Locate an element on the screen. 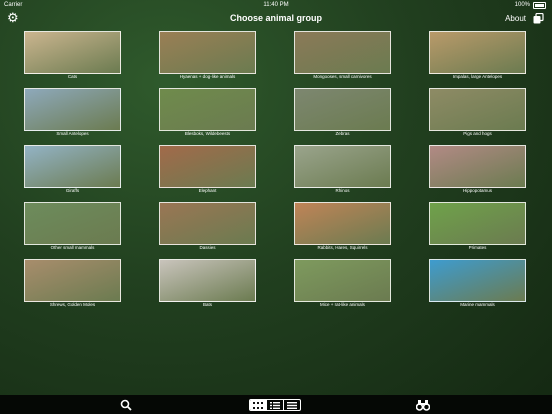  animal-group-tile: Bats is located at coordinates (207, 283).